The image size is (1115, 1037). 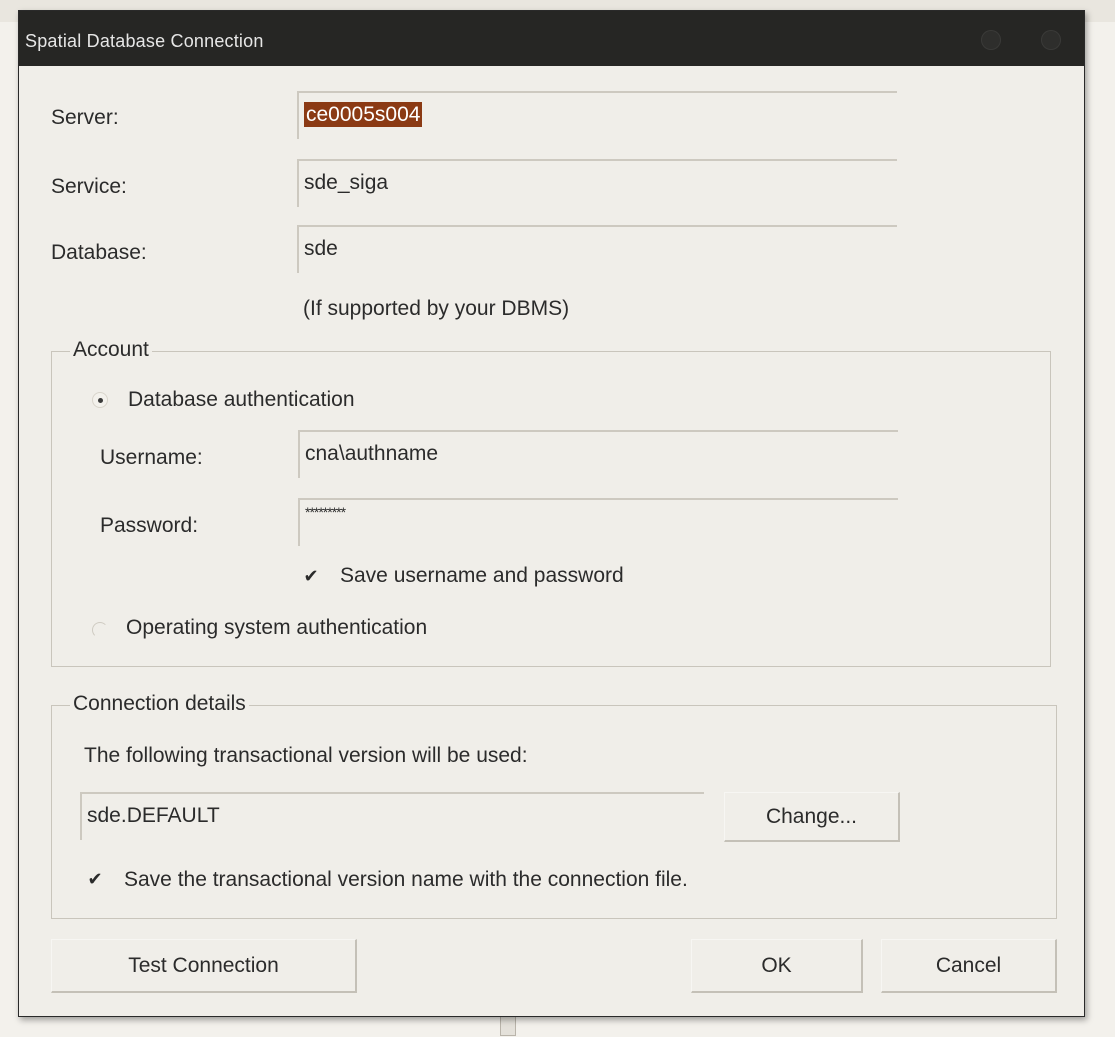 I want to click on os-auth-label: Operating system authentication, so click(x=276, y=628).